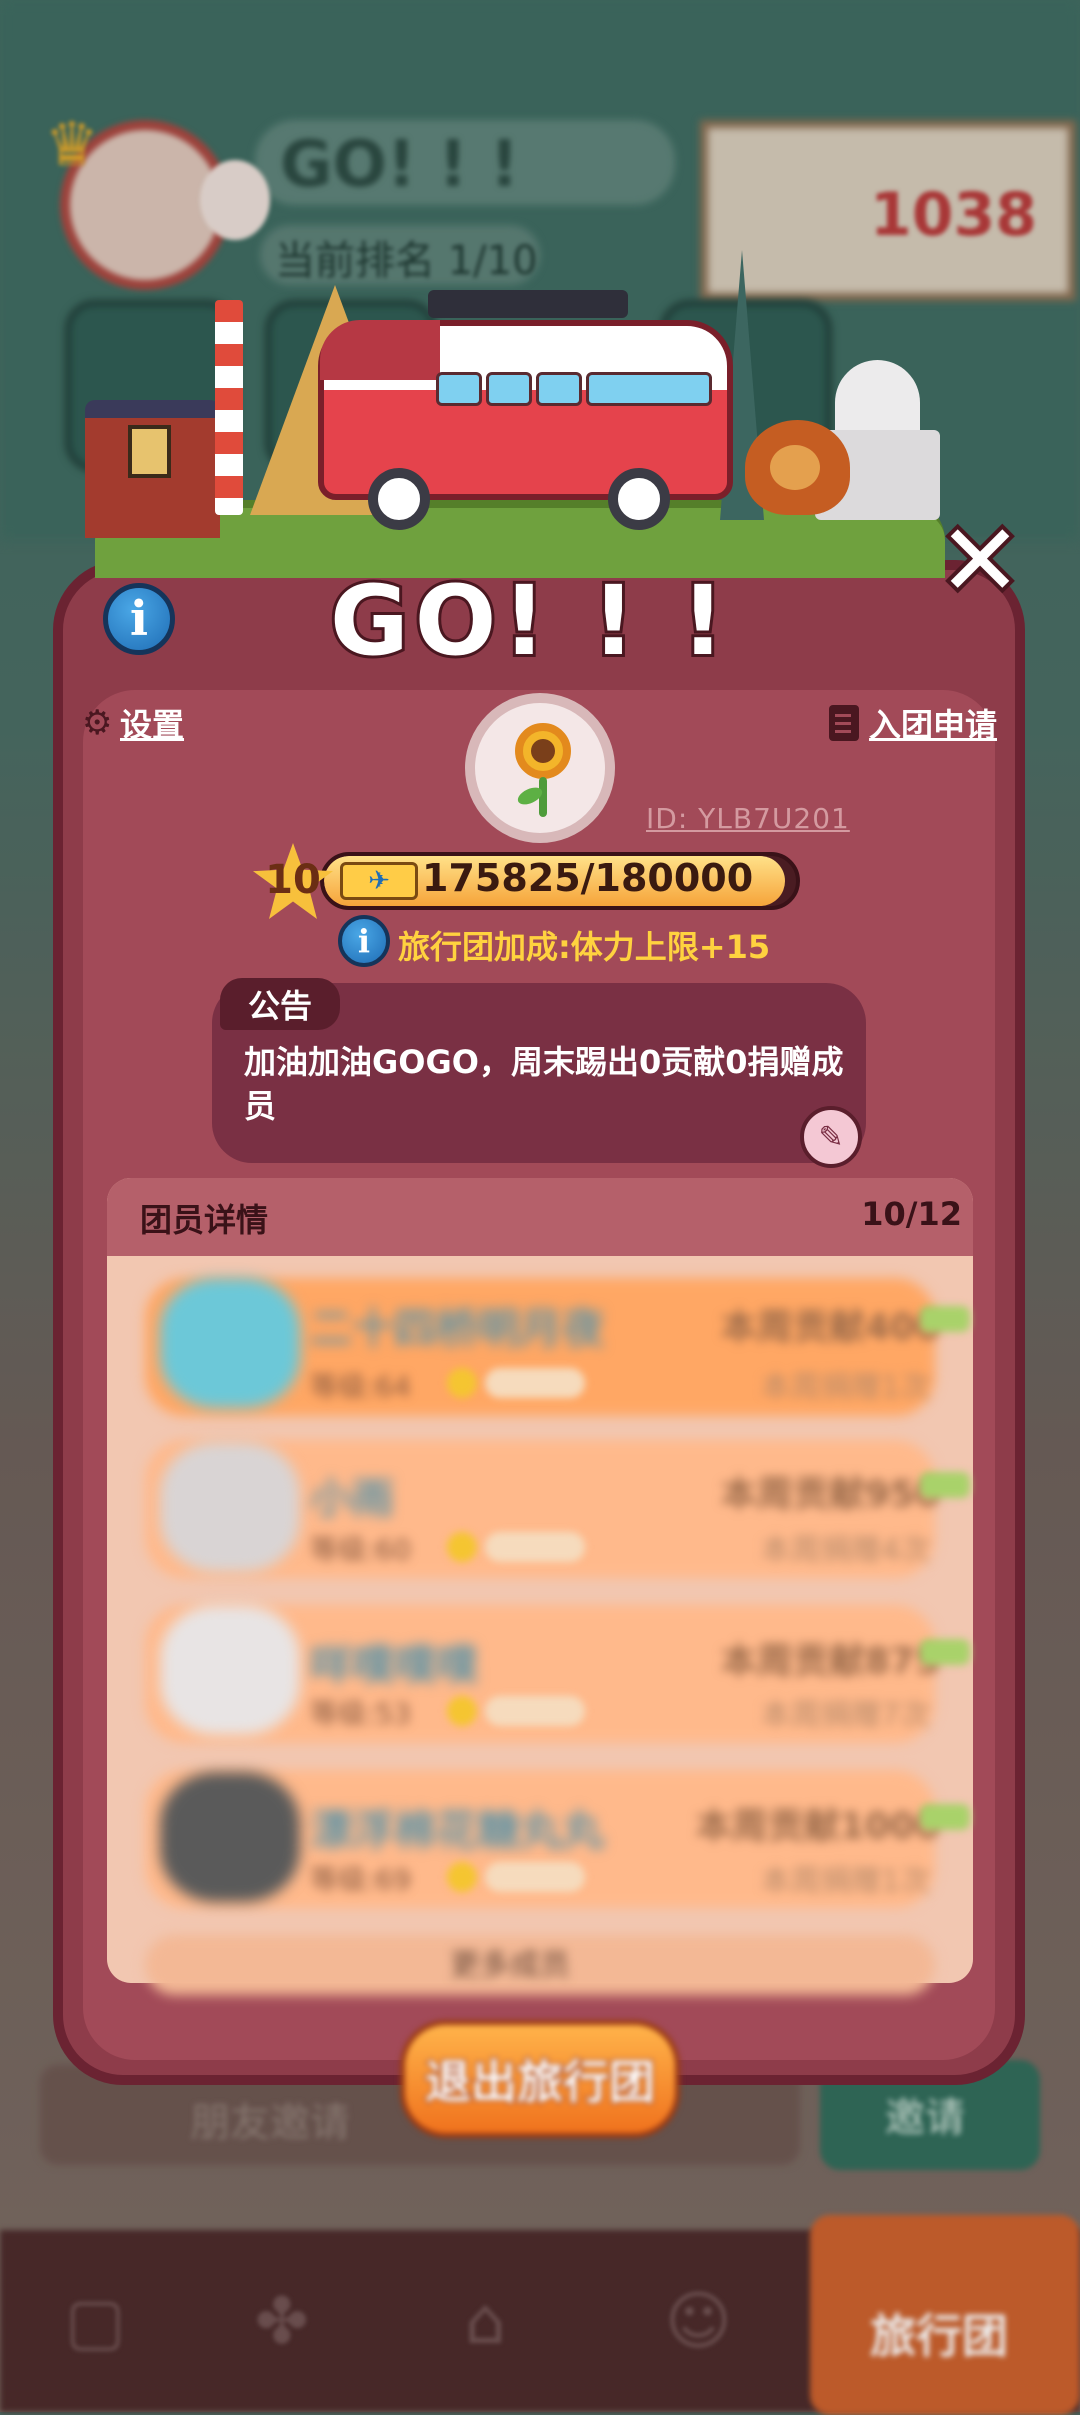 Image resolution: width=1080 pixels, height=2415 pixels. What do you see at coordinates (748, 818) in the screenshot?
I see `team-id: ID: YLB7U201` at bounding box center [748, 818].